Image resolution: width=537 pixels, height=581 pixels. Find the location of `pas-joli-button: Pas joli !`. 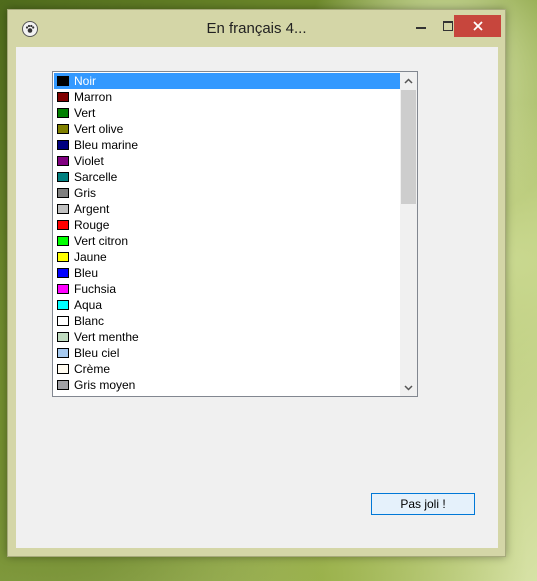

pas-joli-button: Pas joli ! is located at coordinates (423, 504).